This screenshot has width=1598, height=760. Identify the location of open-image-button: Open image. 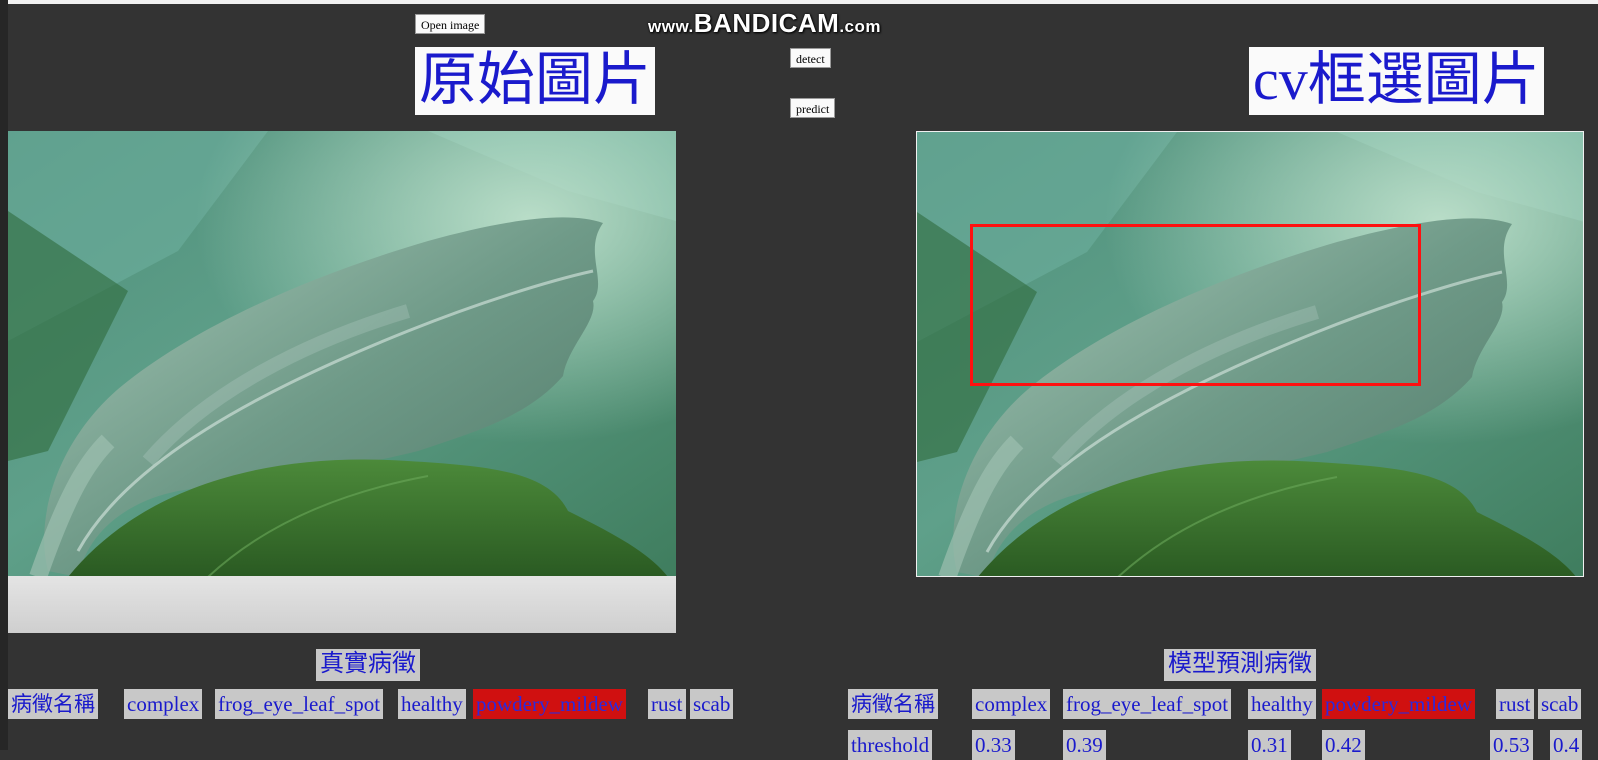
(450, 24).